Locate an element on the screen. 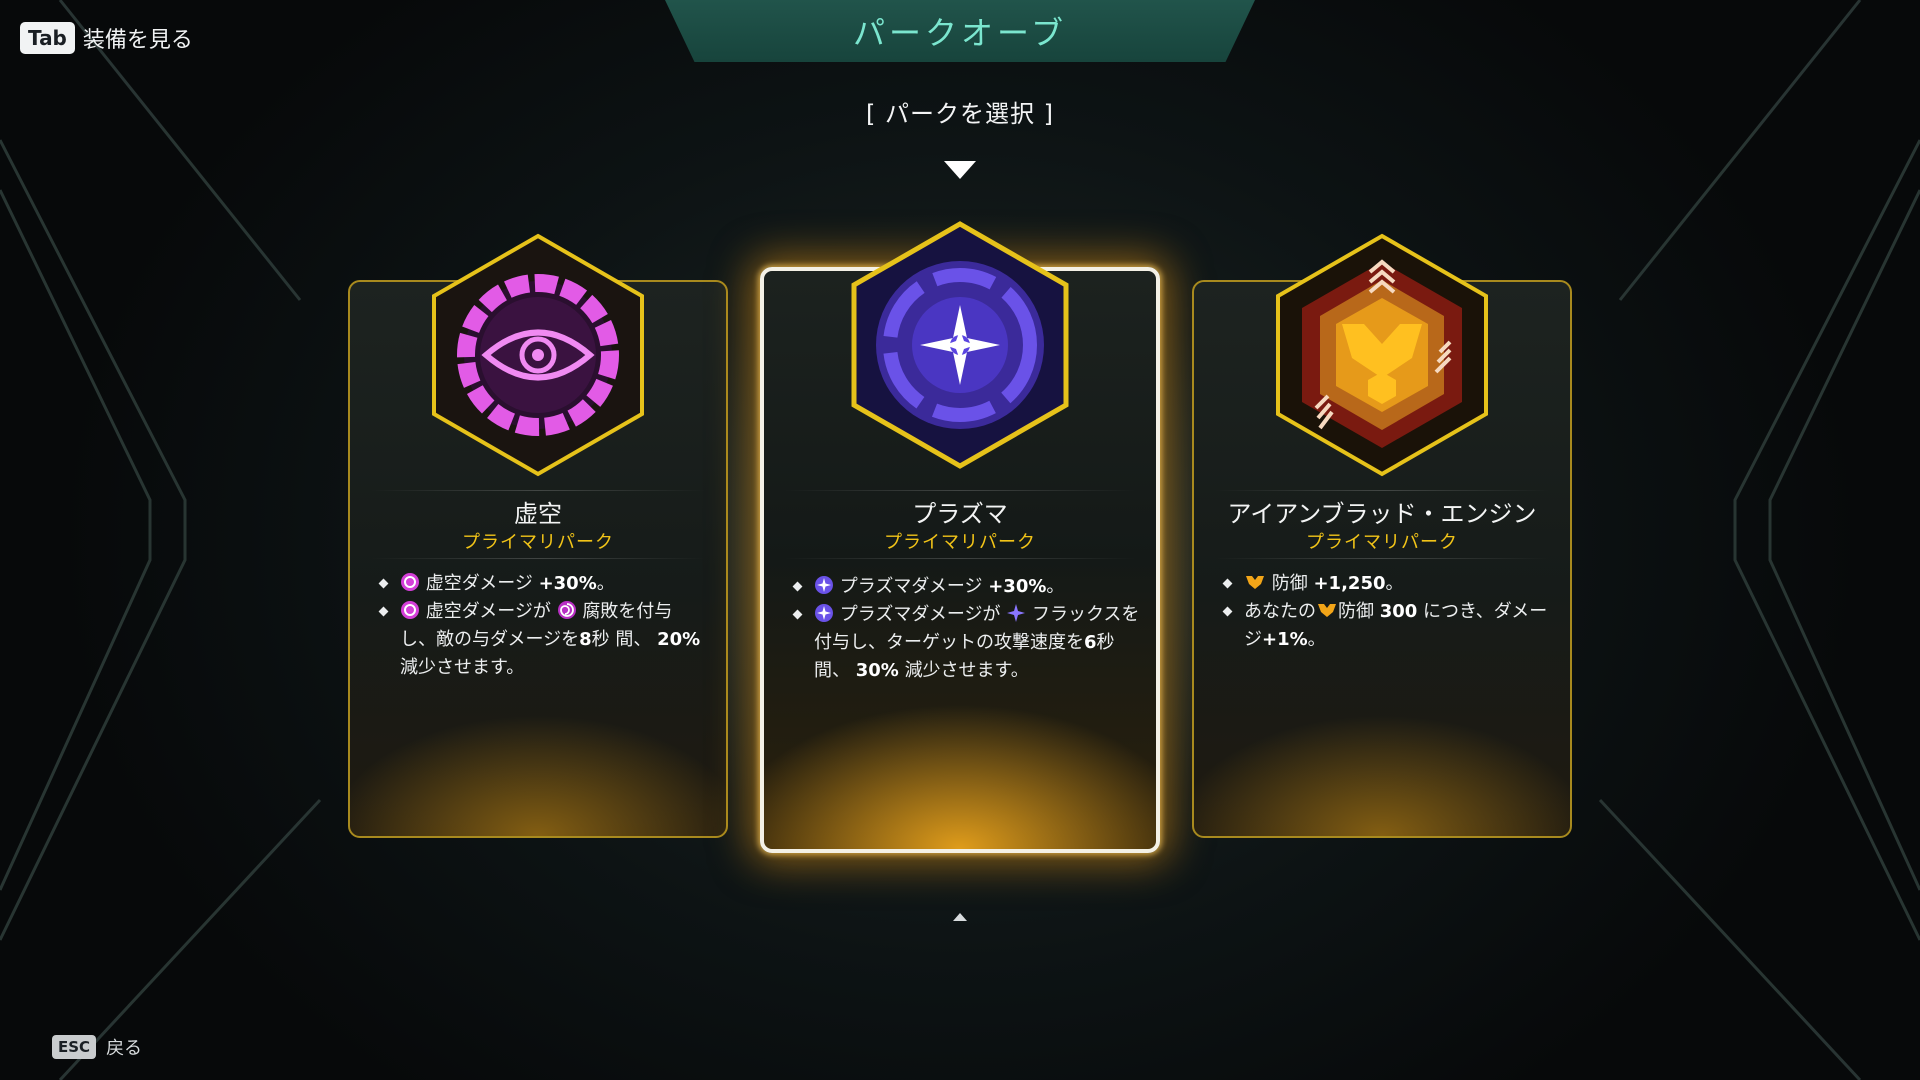 This screenshot has width=1920, height=1080. flux-icon is located at coordinates (1016, 613).